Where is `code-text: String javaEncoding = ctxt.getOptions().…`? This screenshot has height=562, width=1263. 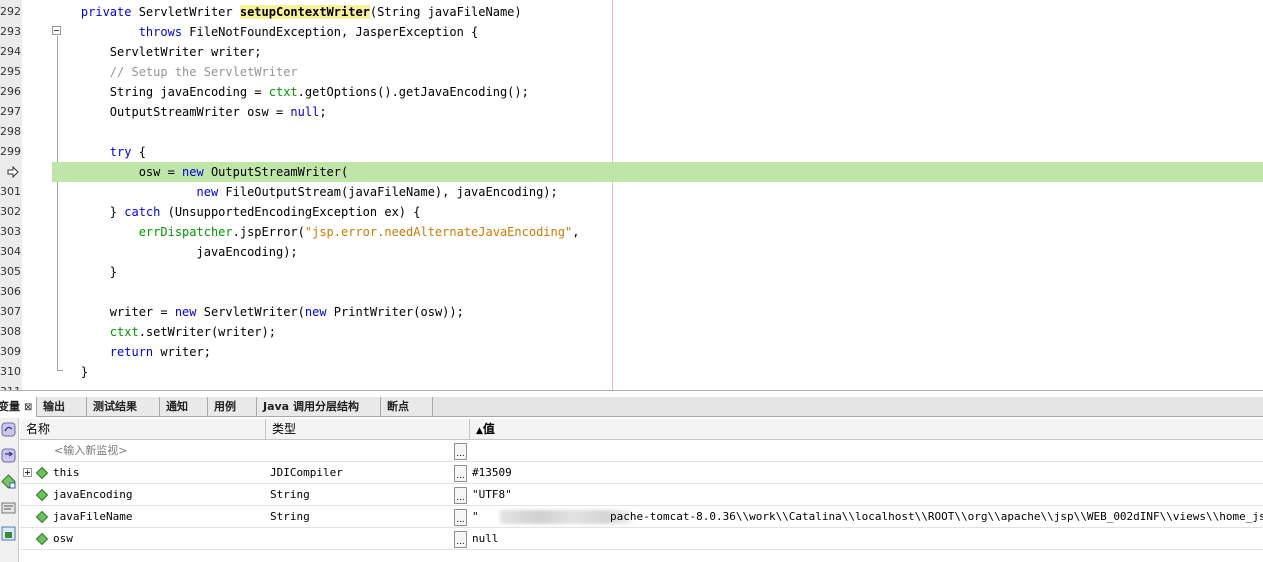
code-text: String javaEncoding = ctxt.getOptions().… is located at coordinates (290, 92).